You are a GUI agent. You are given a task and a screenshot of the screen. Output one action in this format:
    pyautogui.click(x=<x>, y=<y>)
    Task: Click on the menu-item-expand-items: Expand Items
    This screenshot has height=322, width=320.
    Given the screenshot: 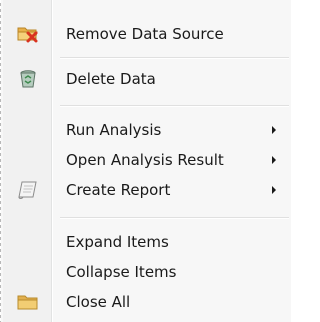 What is the action you would take?
    pyautogui.click(x=146, y=242)
    